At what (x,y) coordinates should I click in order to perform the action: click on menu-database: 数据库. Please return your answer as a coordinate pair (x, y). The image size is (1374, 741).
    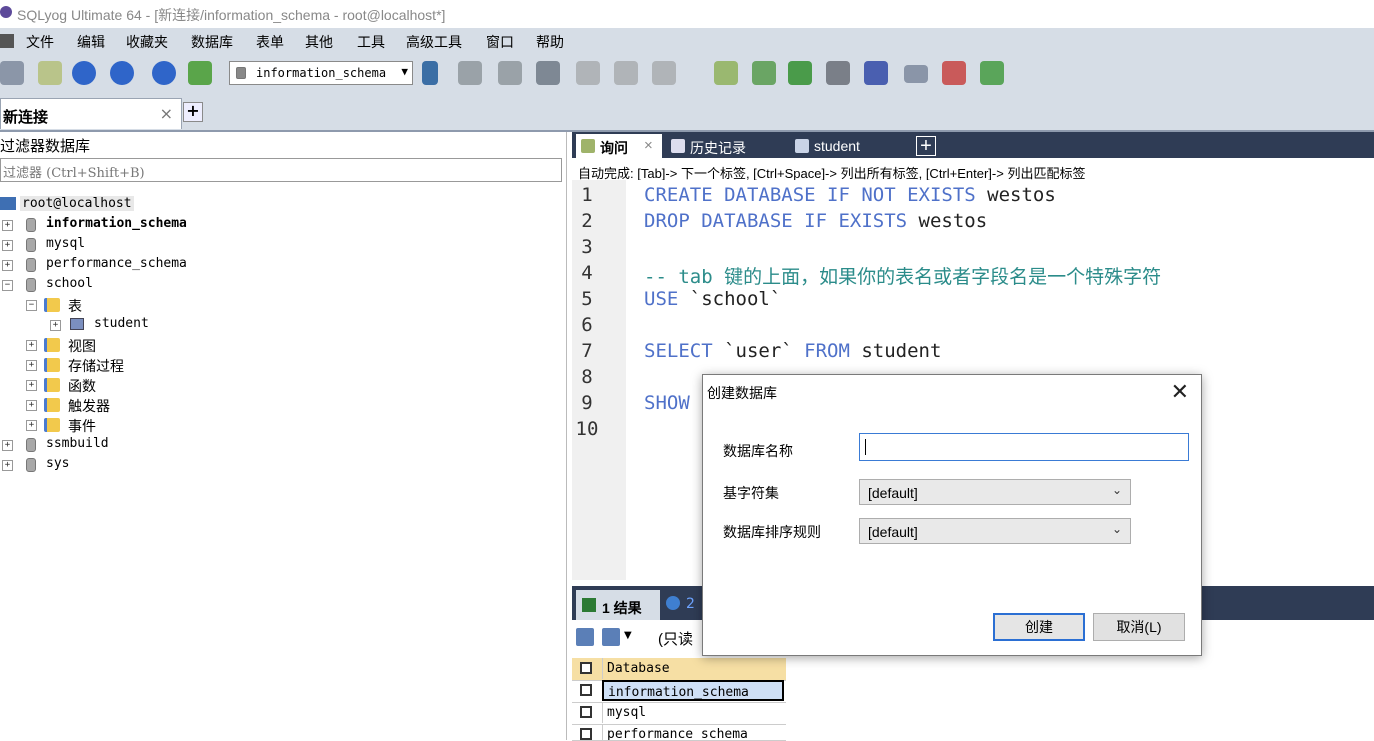
    Looking at the image, I should click on (212, 42).